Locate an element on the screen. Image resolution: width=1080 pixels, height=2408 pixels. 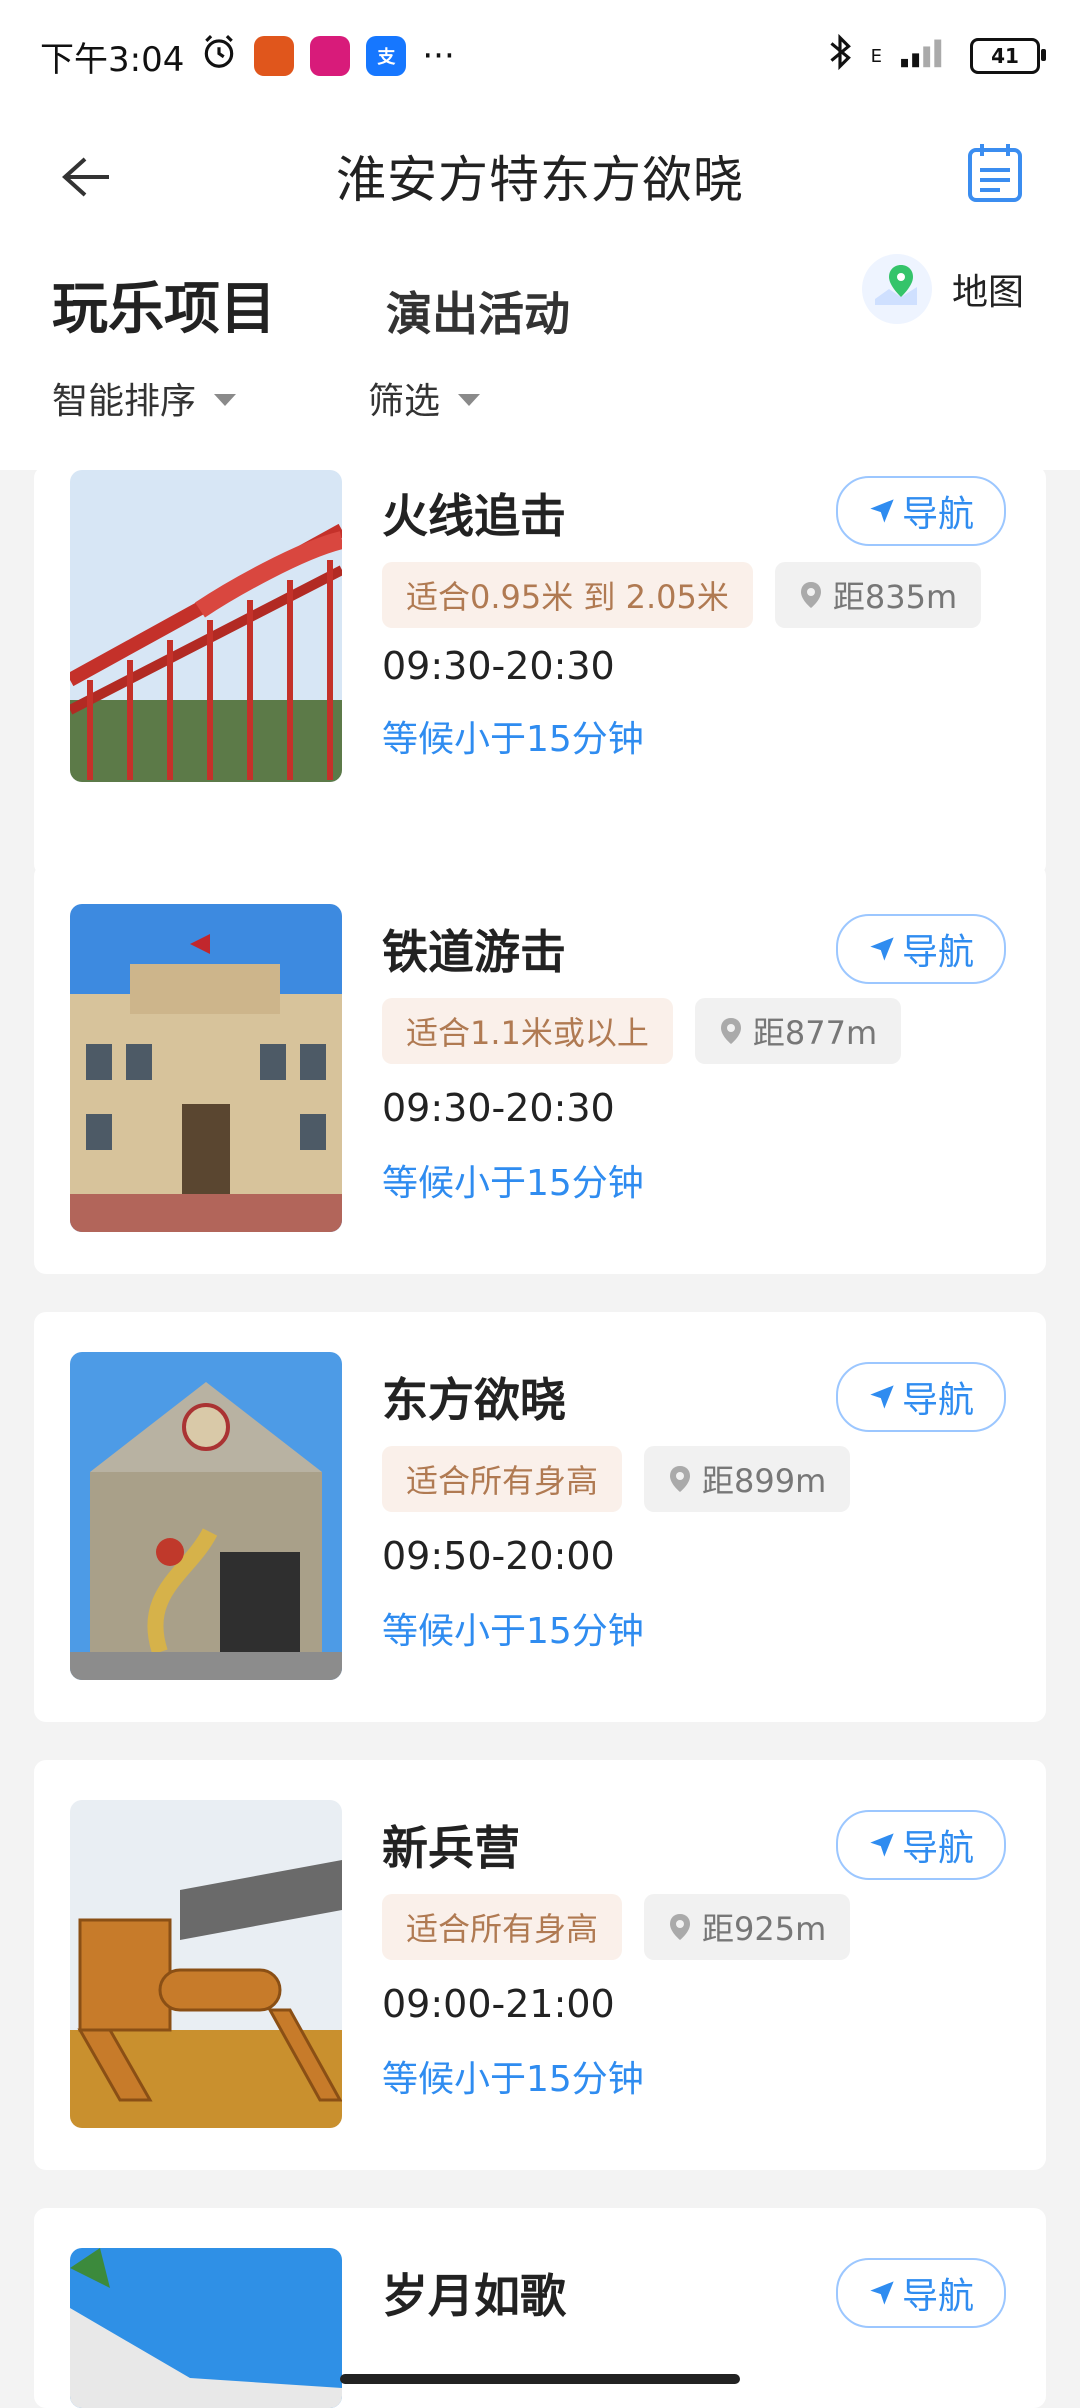
back-arrow-icon is located at coordinates (85, 177).